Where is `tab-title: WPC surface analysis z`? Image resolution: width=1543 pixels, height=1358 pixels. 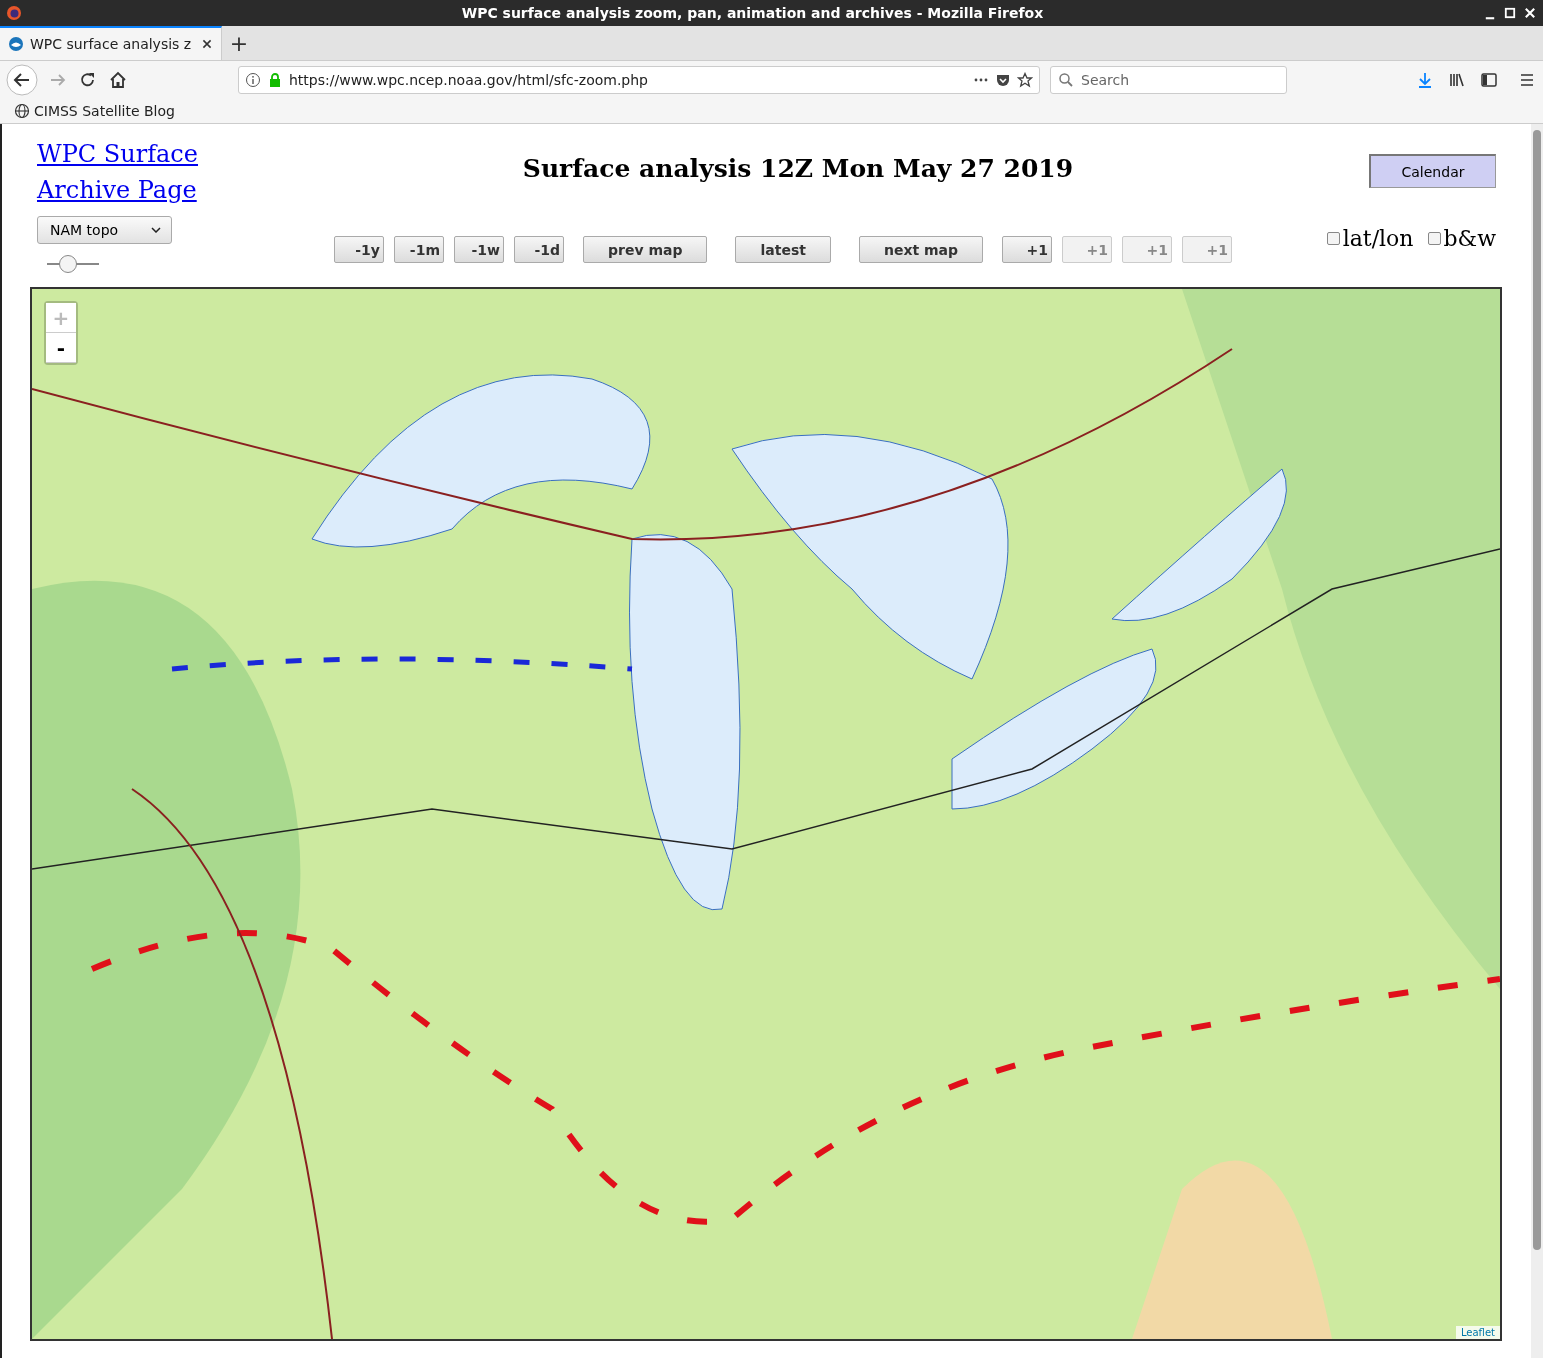 tab-title: WPC surface analysis z is located at coordinates (111, 44).